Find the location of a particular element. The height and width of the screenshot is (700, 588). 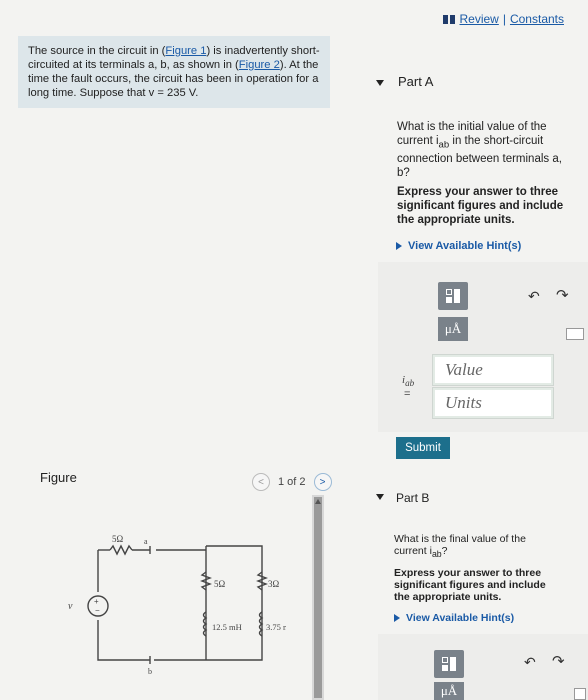

series-resistor is located at coordinates (121, 550).